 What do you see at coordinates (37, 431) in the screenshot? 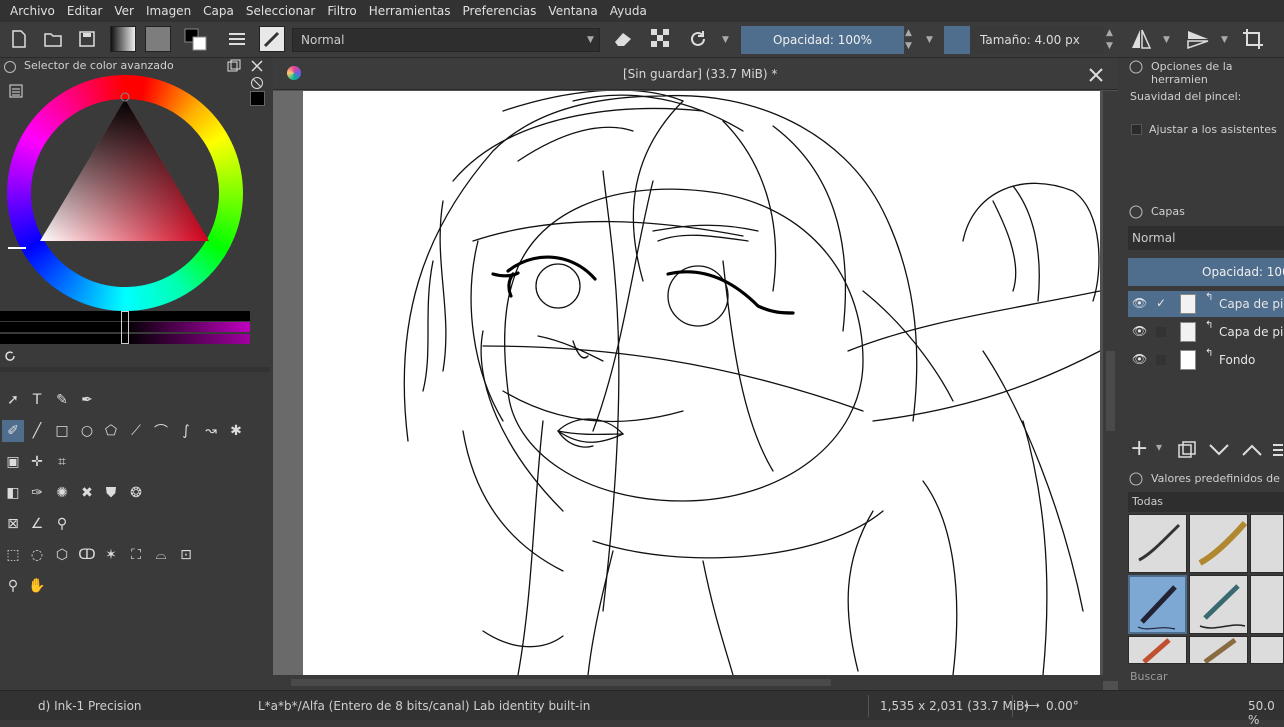
I see `line-tool-icon: ╱` at bounding box center [37, 431].